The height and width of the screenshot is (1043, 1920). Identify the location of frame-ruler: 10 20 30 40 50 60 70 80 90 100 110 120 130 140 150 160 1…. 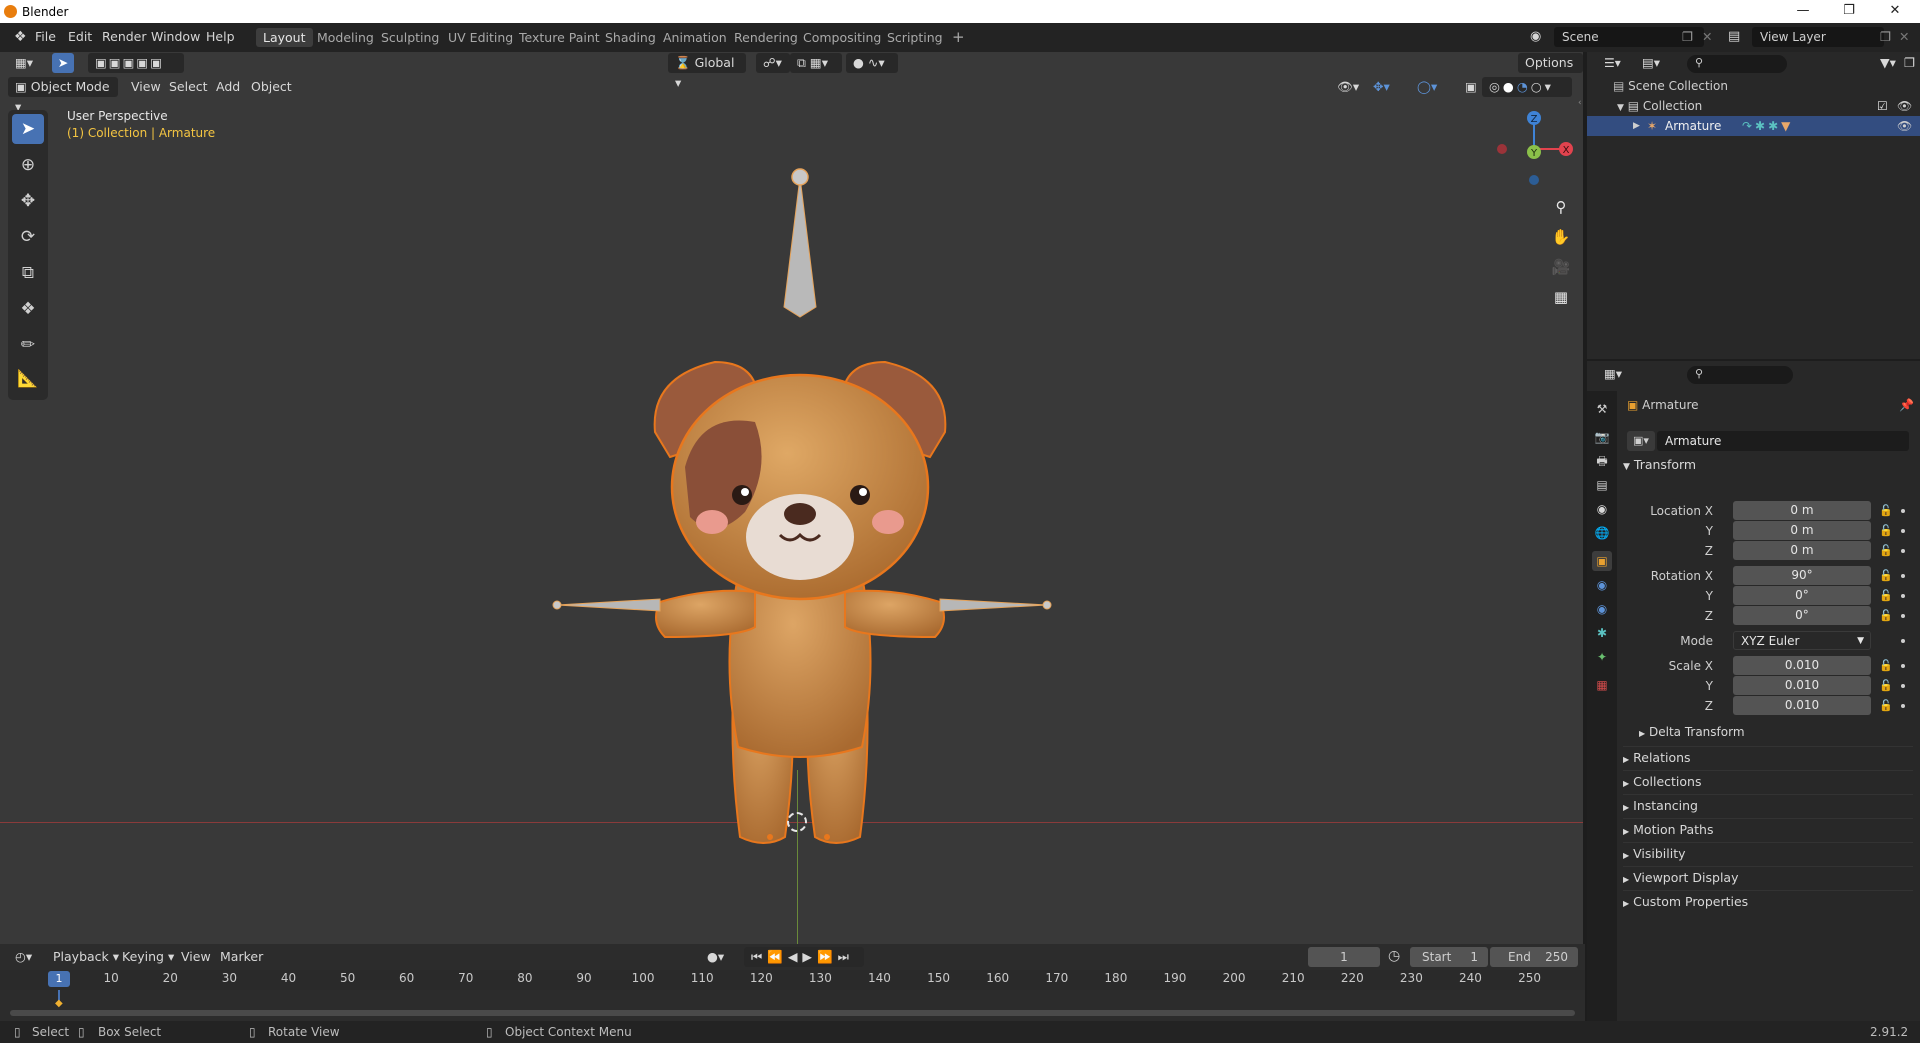
(792, 980).